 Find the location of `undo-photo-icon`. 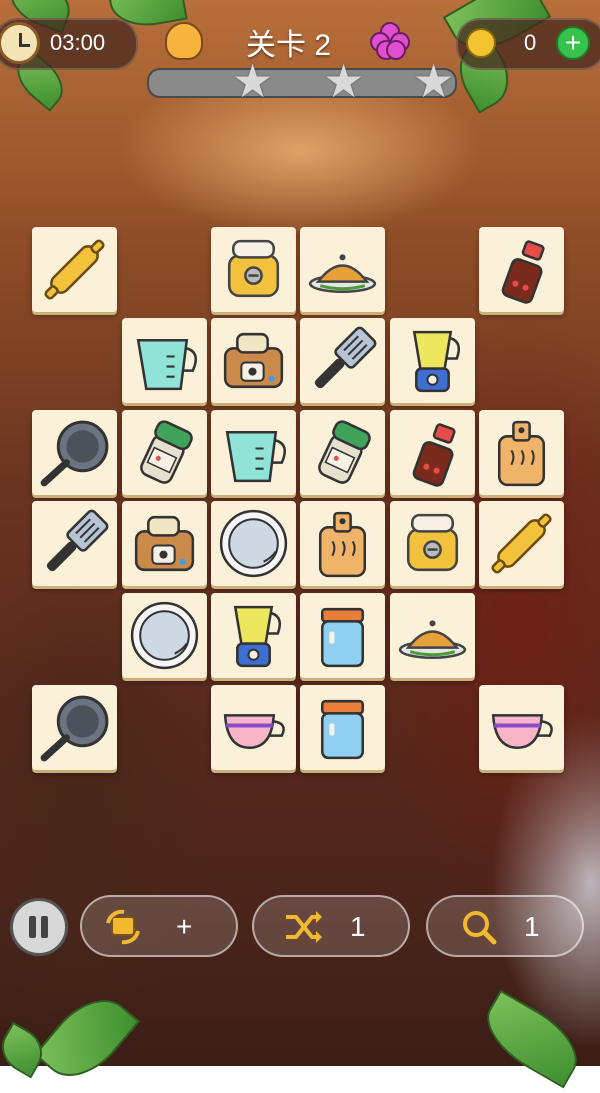

undo-photo-icon is located at coordinates (123, 927).